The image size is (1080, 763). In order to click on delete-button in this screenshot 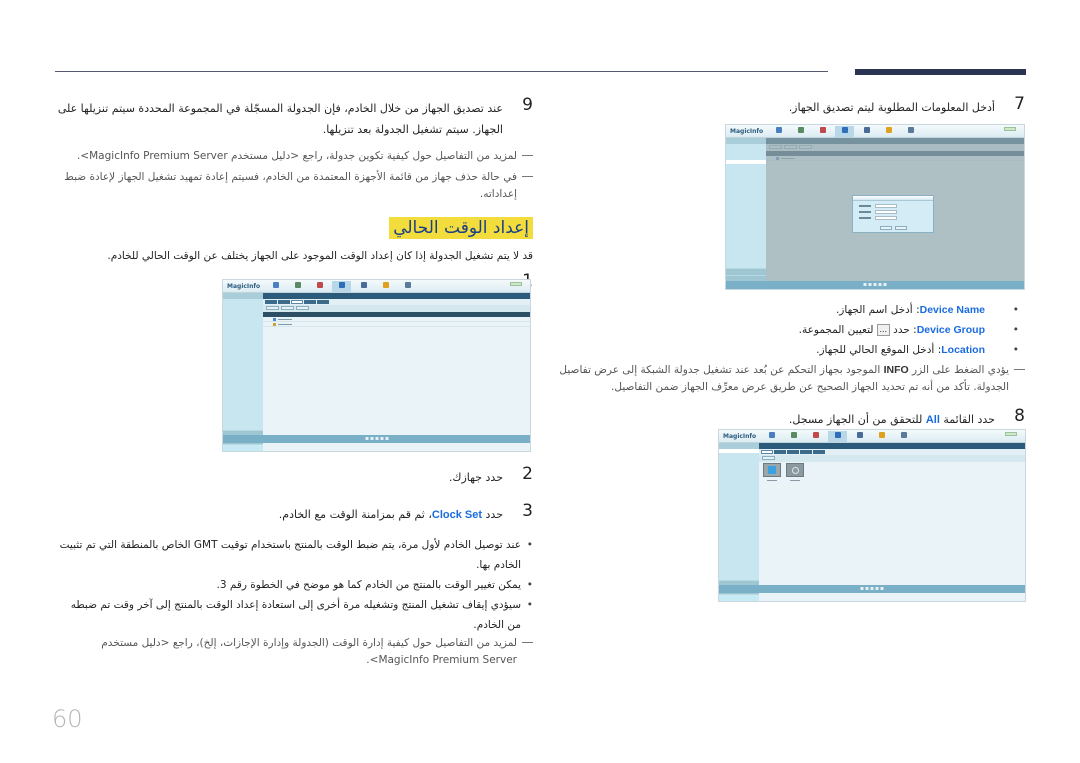, I will do `click(768, 458)`.